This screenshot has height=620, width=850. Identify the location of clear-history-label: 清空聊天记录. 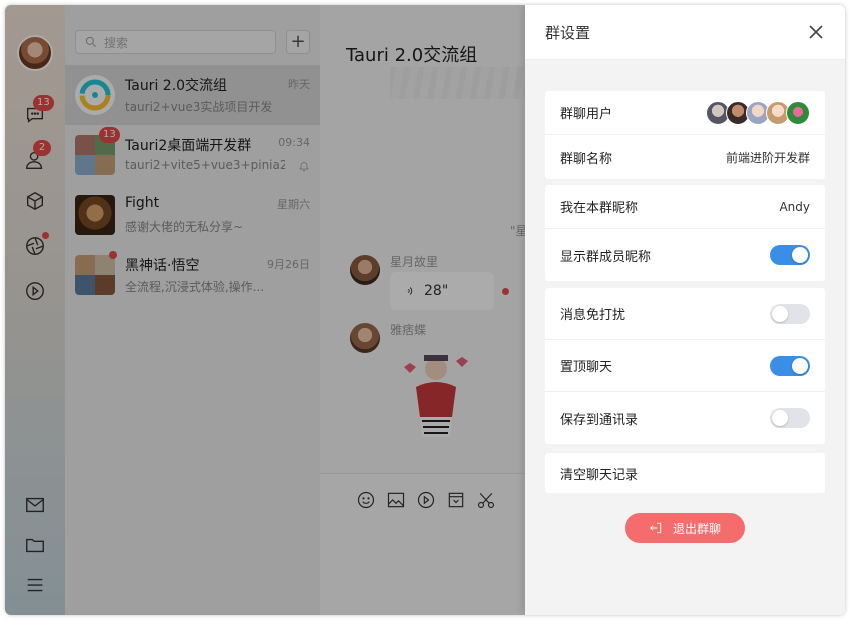
(599, 475).